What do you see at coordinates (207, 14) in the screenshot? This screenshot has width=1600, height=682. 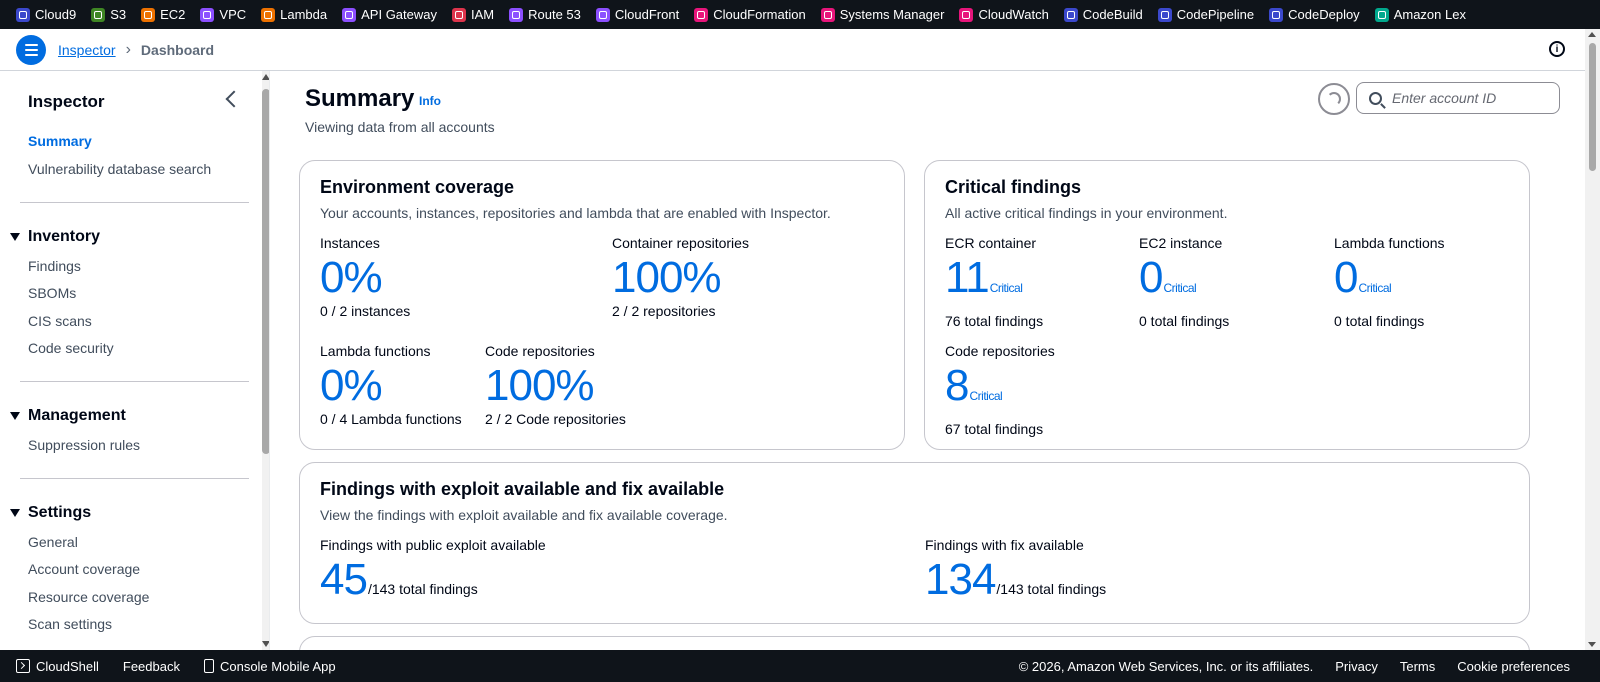 I see `vpc-icon` at bounding box center [207, 14].